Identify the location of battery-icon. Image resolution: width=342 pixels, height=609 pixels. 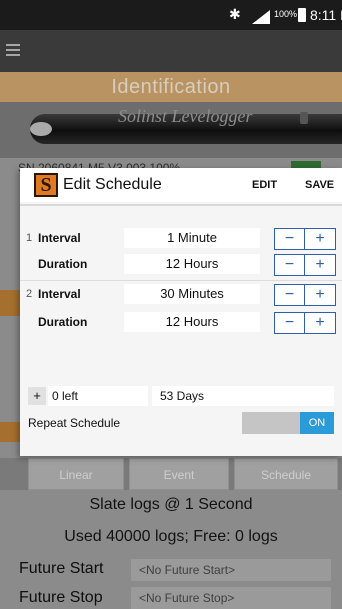
(302, 15).